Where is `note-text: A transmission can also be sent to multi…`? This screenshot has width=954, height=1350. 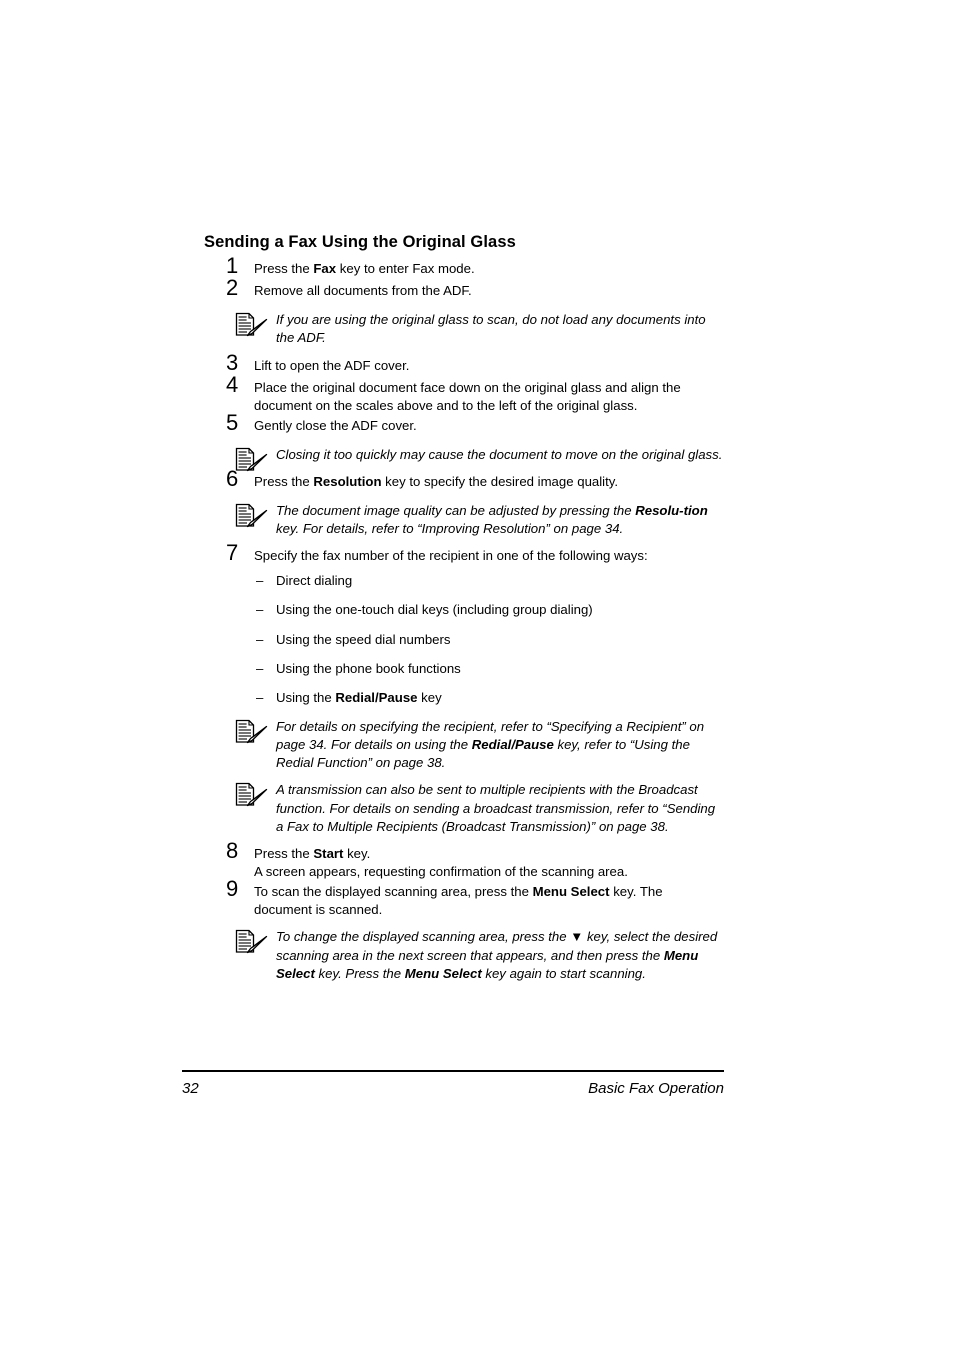 note-text: A transmission can also be sent to multi… is located at coordinates (496, 808).